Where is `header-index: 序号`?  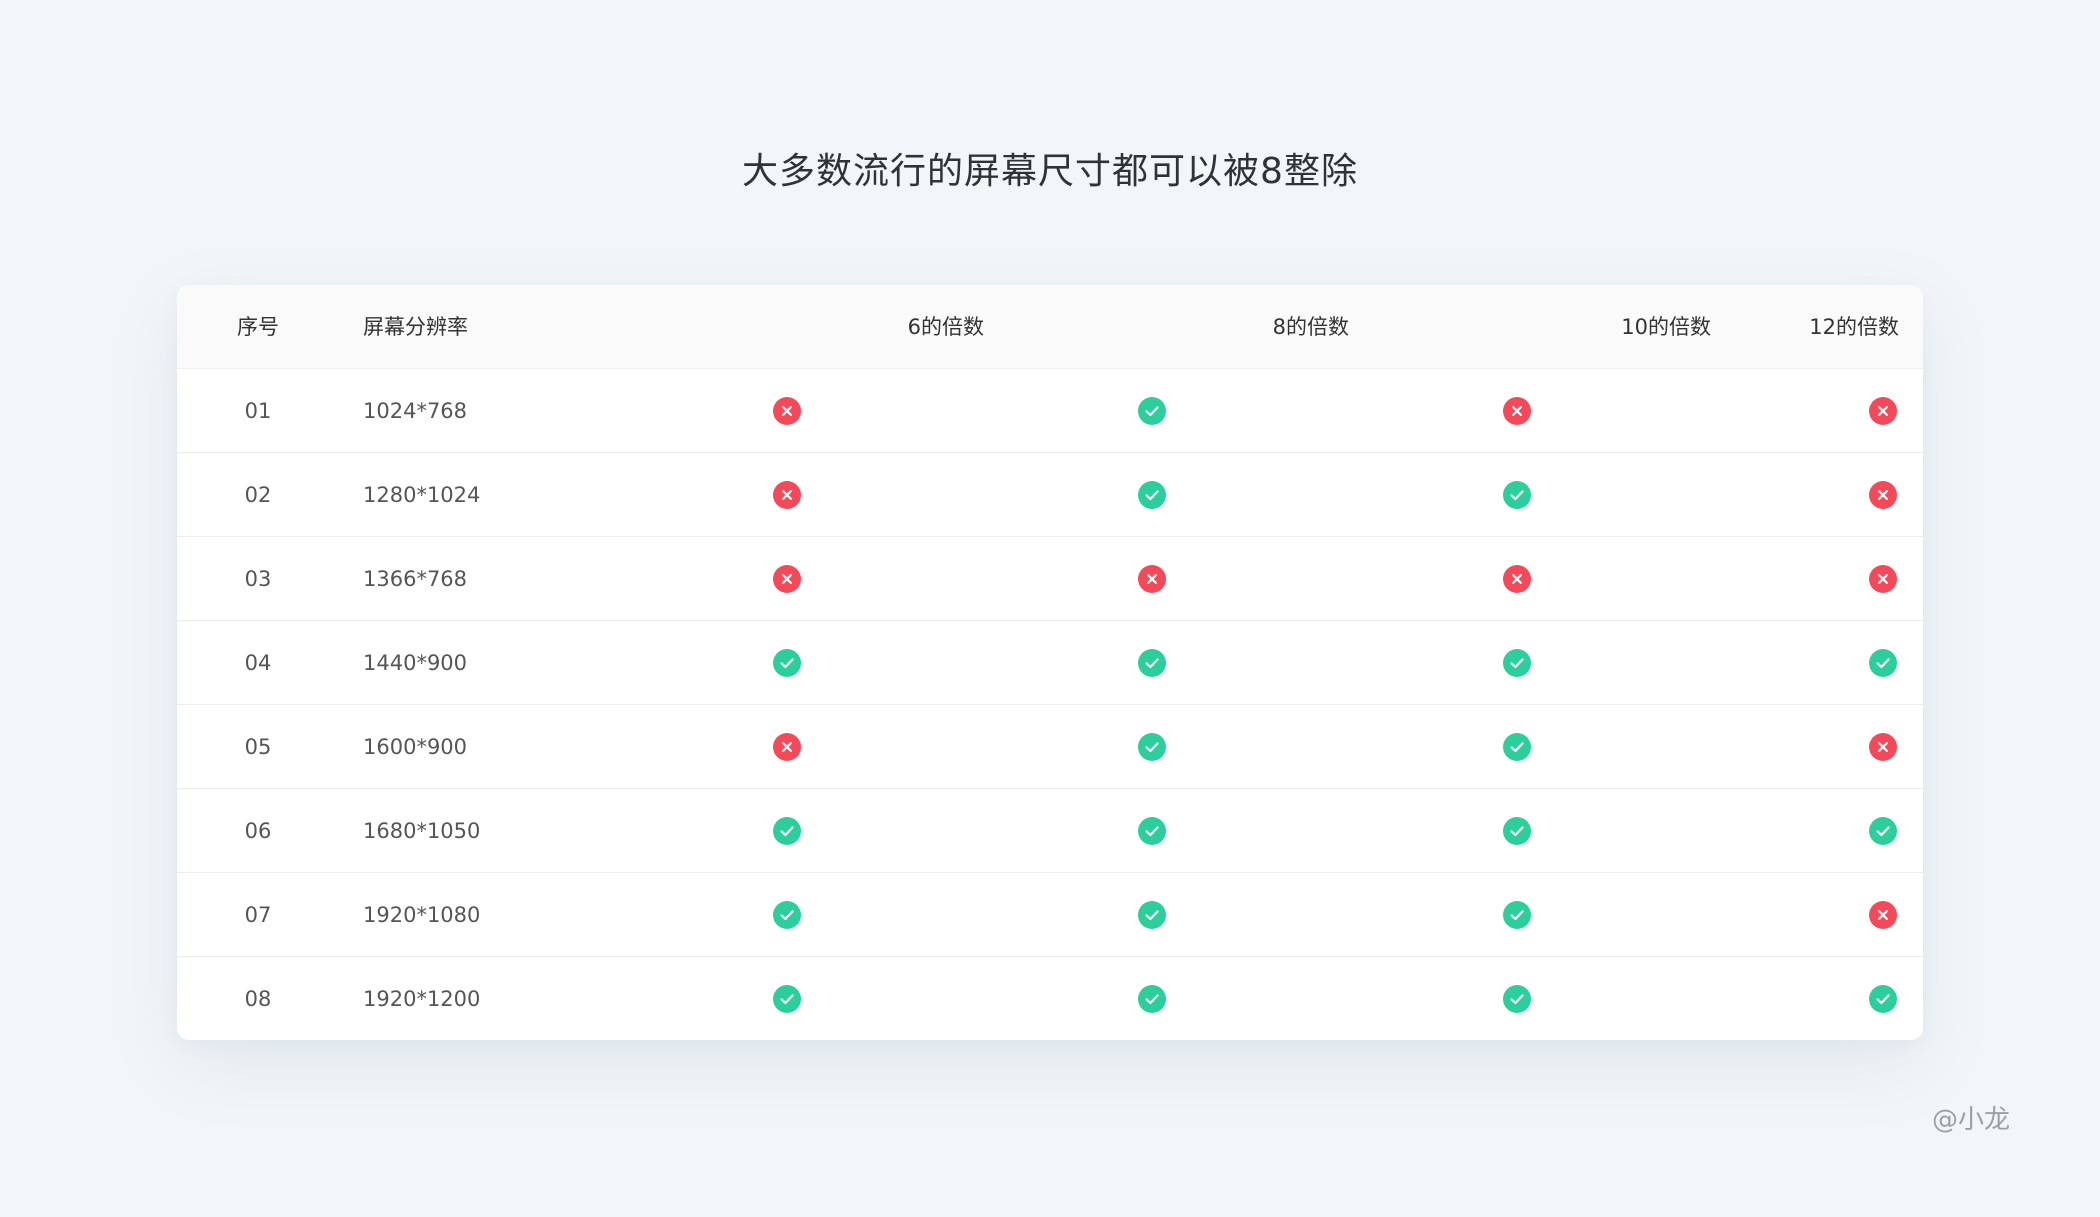 header-index: 序号 is located at coordinates (258, 327).